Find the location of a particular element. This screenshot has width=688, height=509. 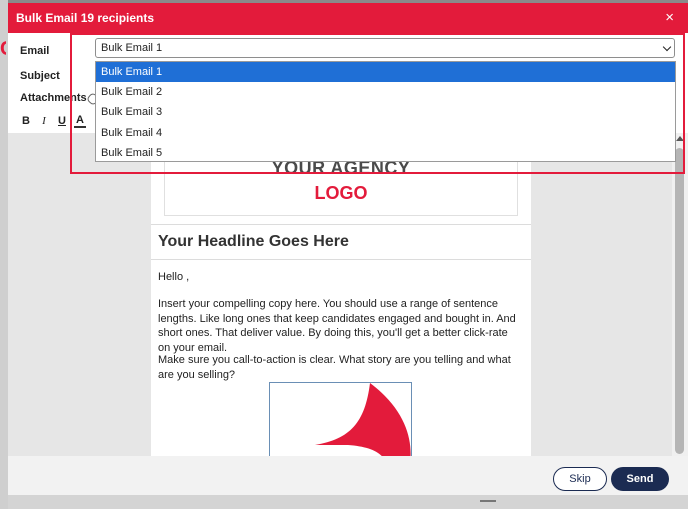

modal-titlebar: Bulk Email 19 recipients × is located at coordinates (348, 18).